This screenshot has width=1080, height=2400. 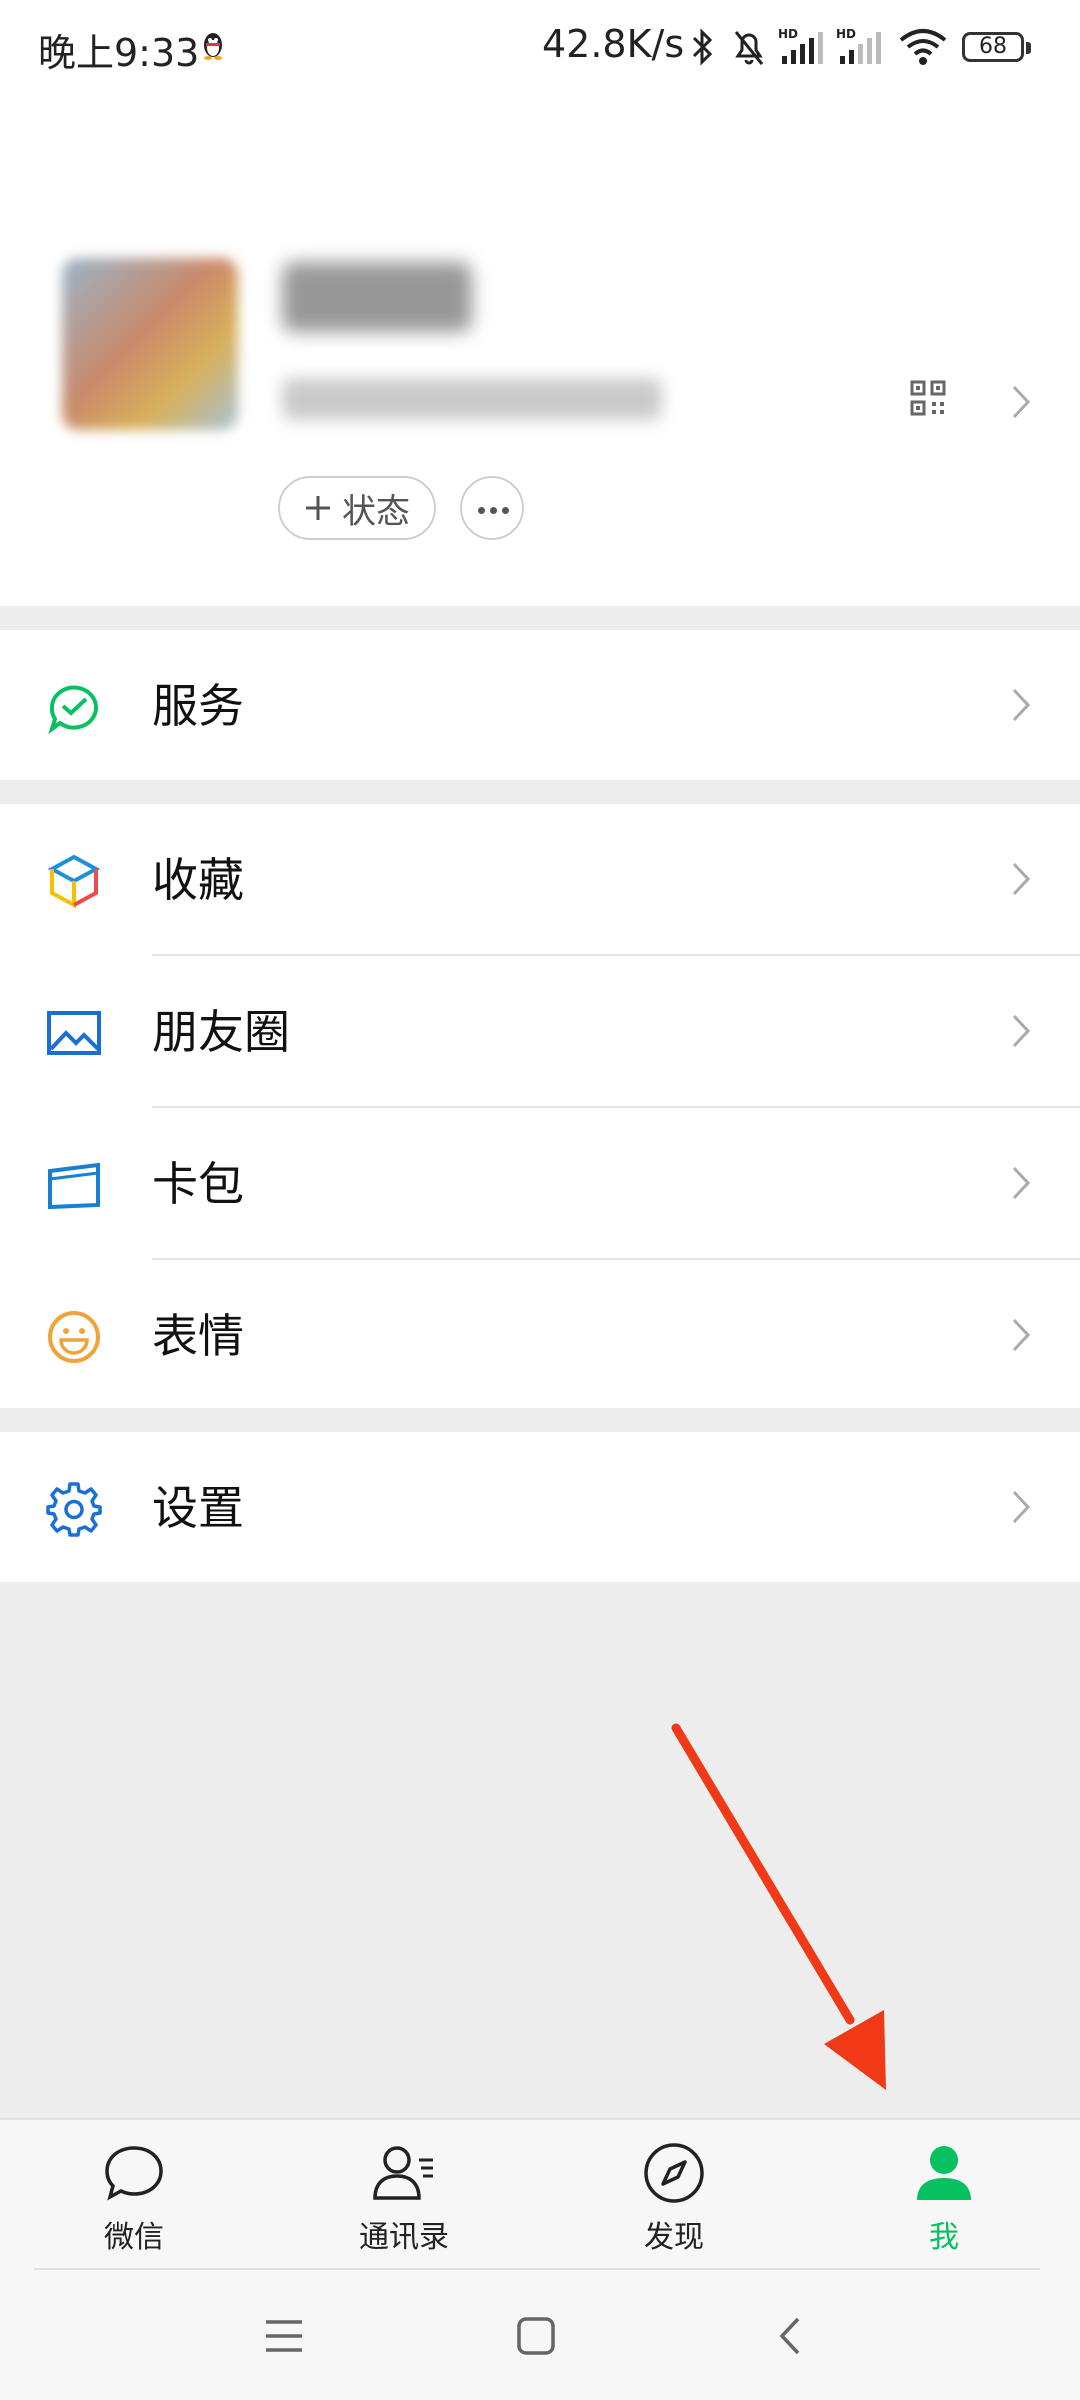 What do you see at coordinates (404, 2237) in the screenshot?
I see `tab-label: 通讯录` at bounding box center [404, 2237].